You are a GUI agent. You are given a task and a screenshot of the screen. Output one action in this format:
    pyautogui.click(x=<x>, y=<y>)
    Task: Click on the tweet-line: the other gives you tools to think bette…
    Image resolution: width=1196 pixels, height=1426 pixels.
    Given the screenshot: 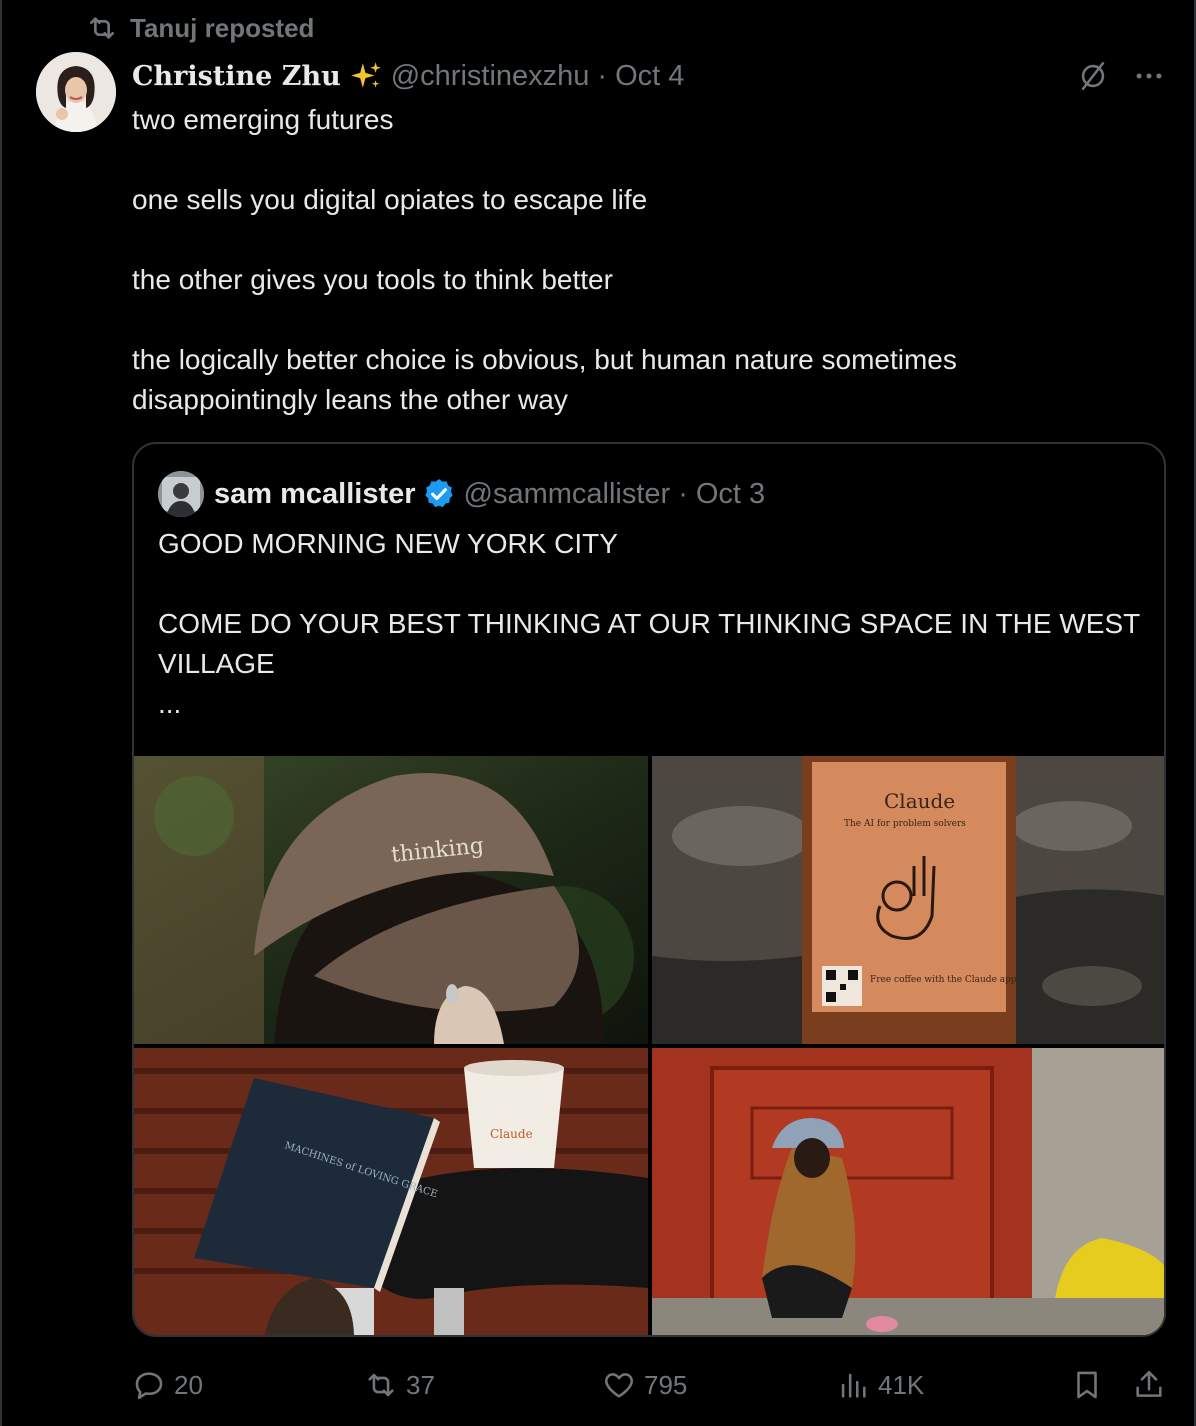 What is the action you would take?
    pyautogui.click(x=372, y=279)
    